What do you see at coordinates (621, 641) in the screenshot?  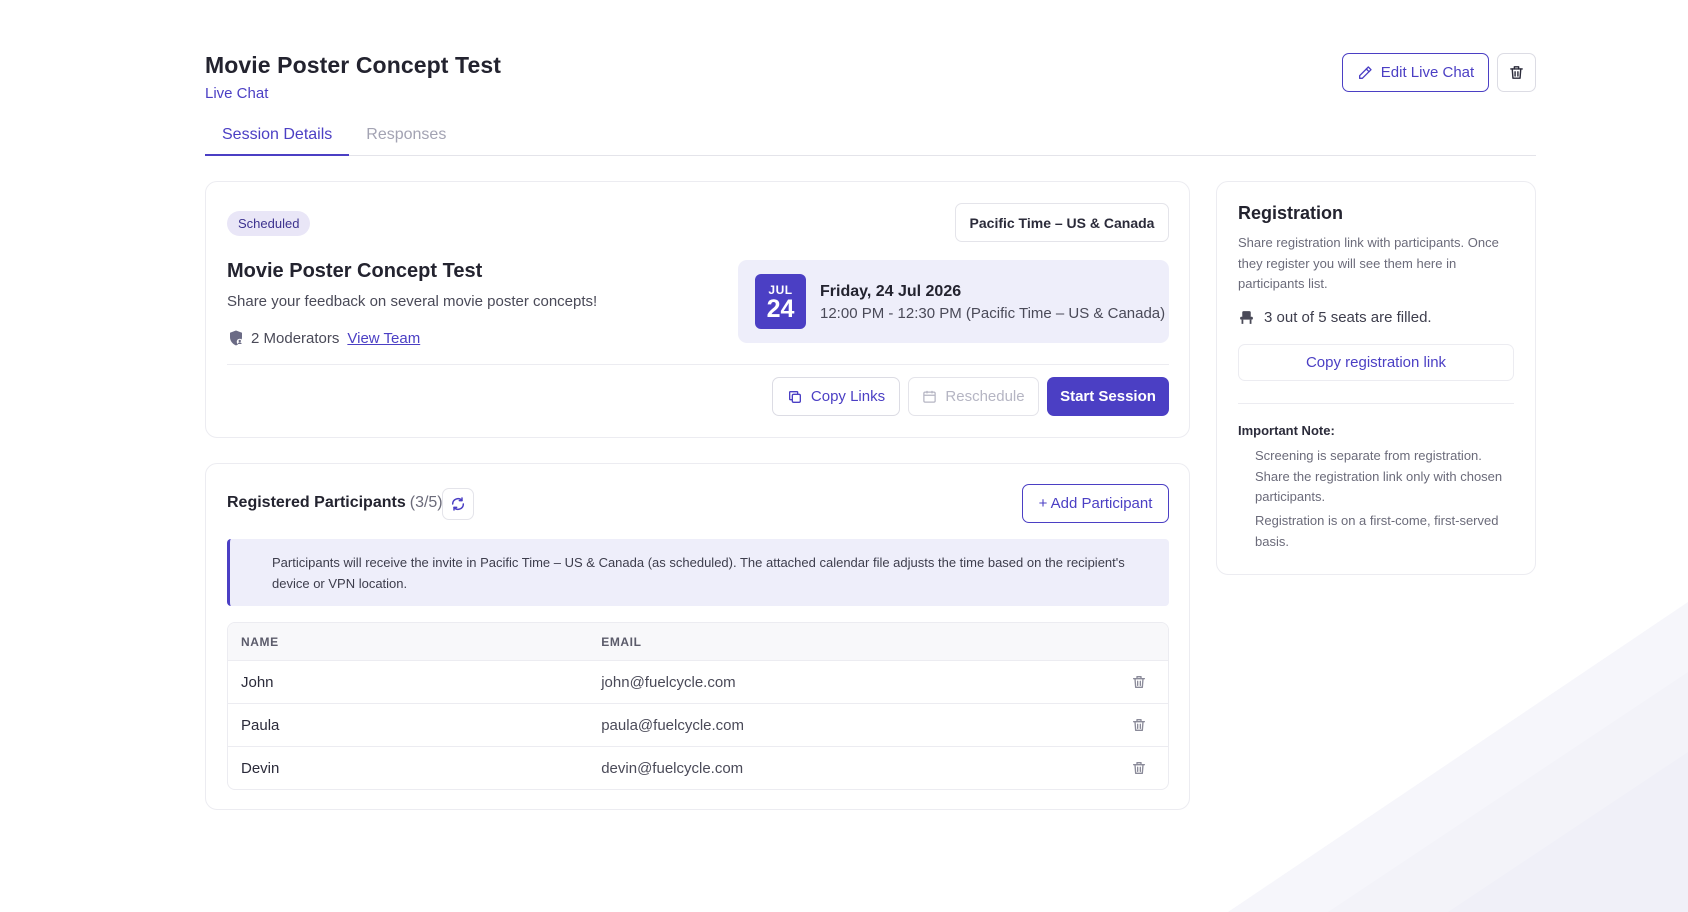 I see `column-header-email: EMAIL` at bounding box center [621, 641].